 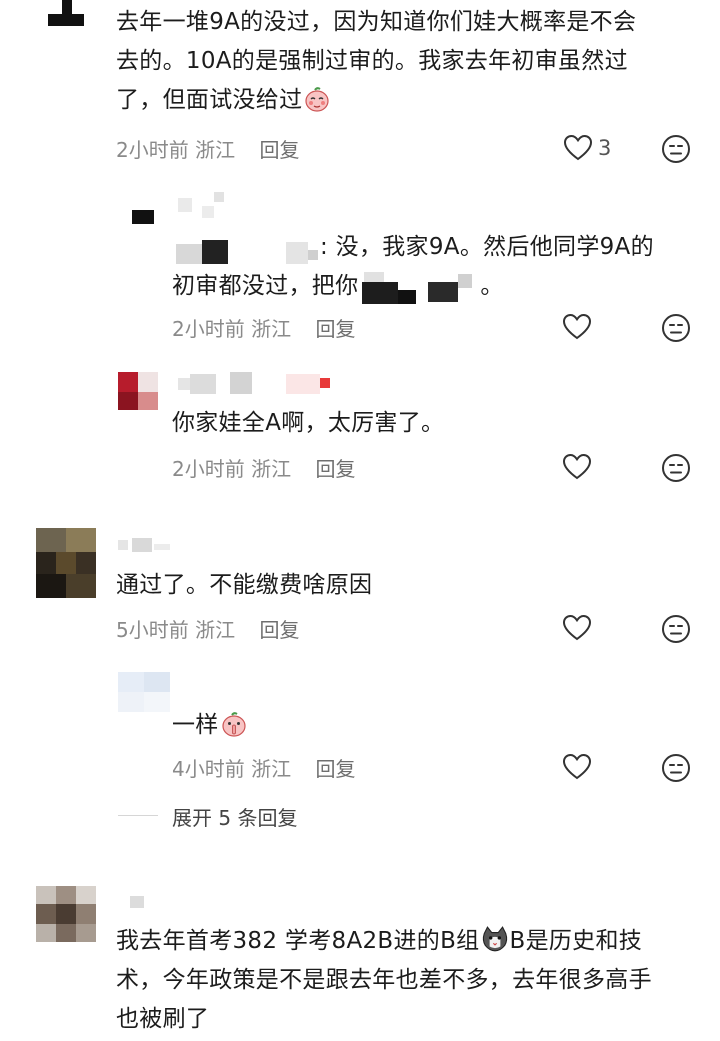 I want to click on comment-3-line-2: 术，今年政策是不是跟去年也差不多，去年很多高手, so click(x=384, y=980).